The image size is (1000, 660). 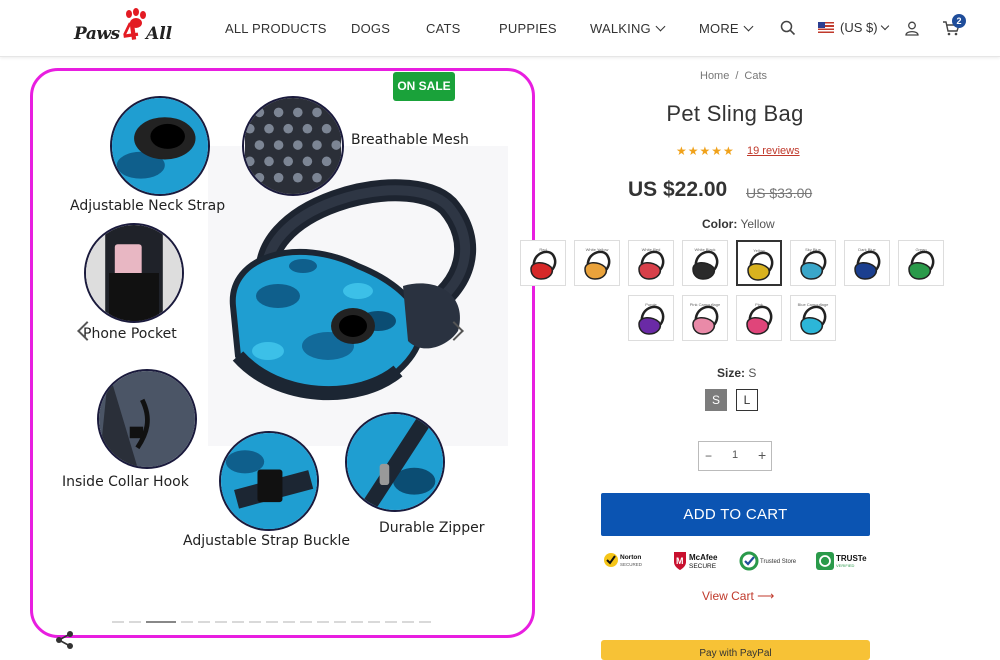 I want to click on norton-logo-icon: Norton SECURED, so click(x=623, y=560).